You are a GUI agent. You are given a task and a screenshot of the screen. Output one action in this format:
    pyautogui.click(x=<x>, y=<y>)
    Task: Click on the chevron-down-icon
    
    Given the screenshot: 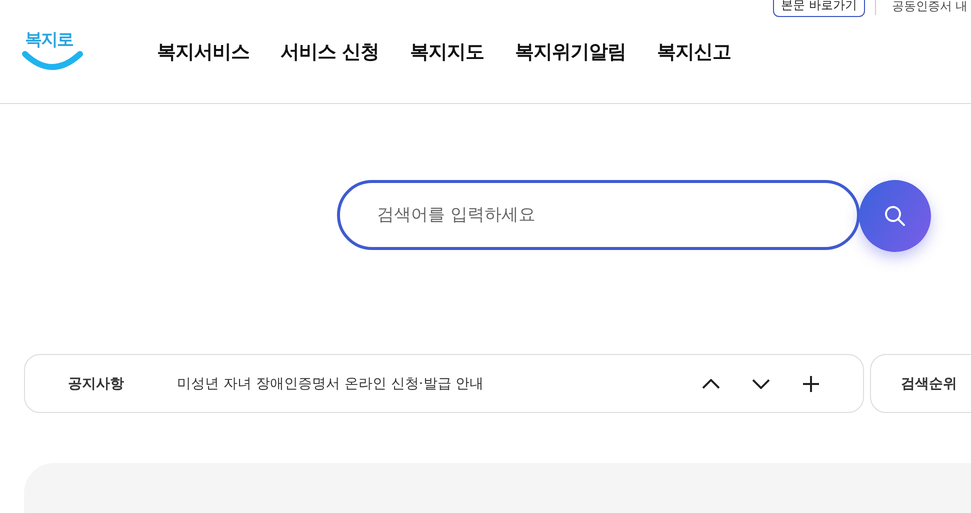 What is the action you would take?
    pyautogui.click(x=761, y=383)
    